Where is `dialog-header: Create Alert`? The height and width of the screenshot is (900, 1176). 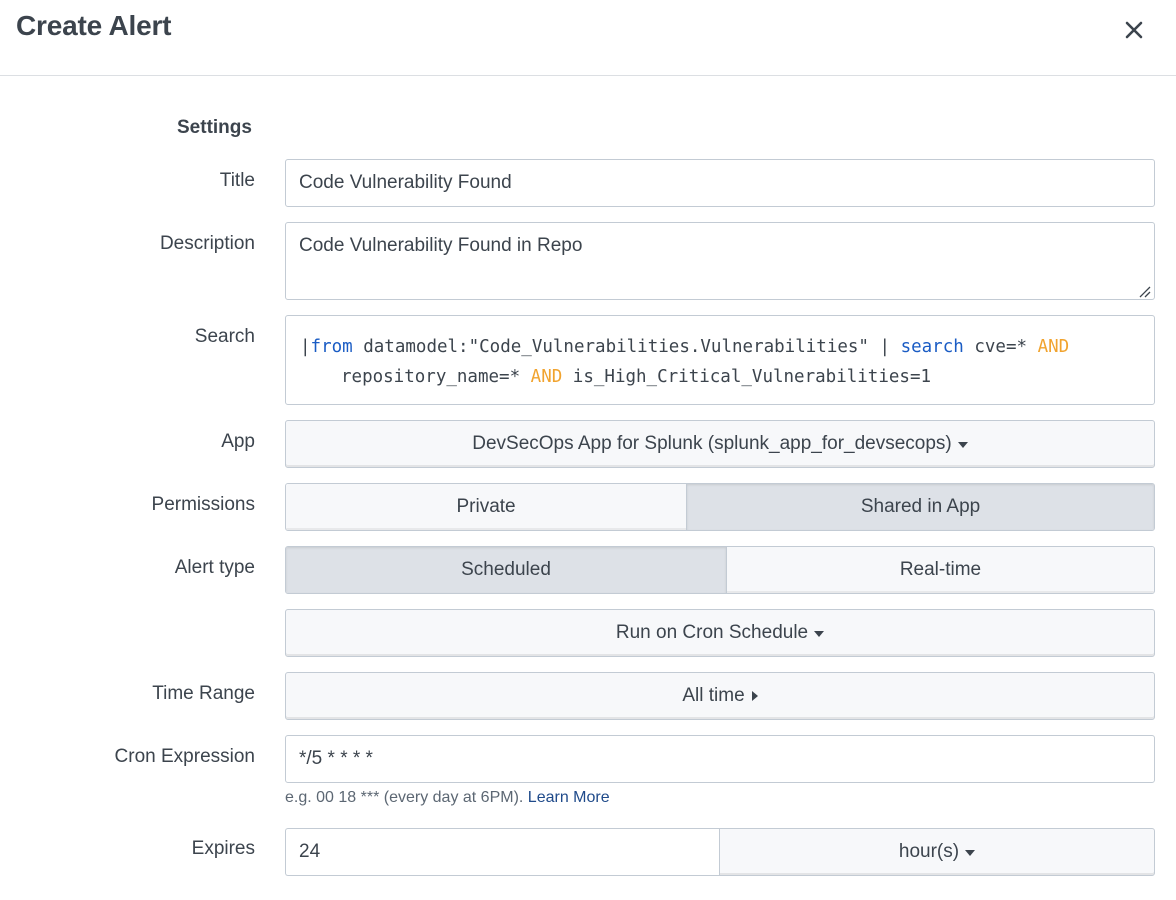
dialog-header: Create Alert is located at coordinates (588, 38).